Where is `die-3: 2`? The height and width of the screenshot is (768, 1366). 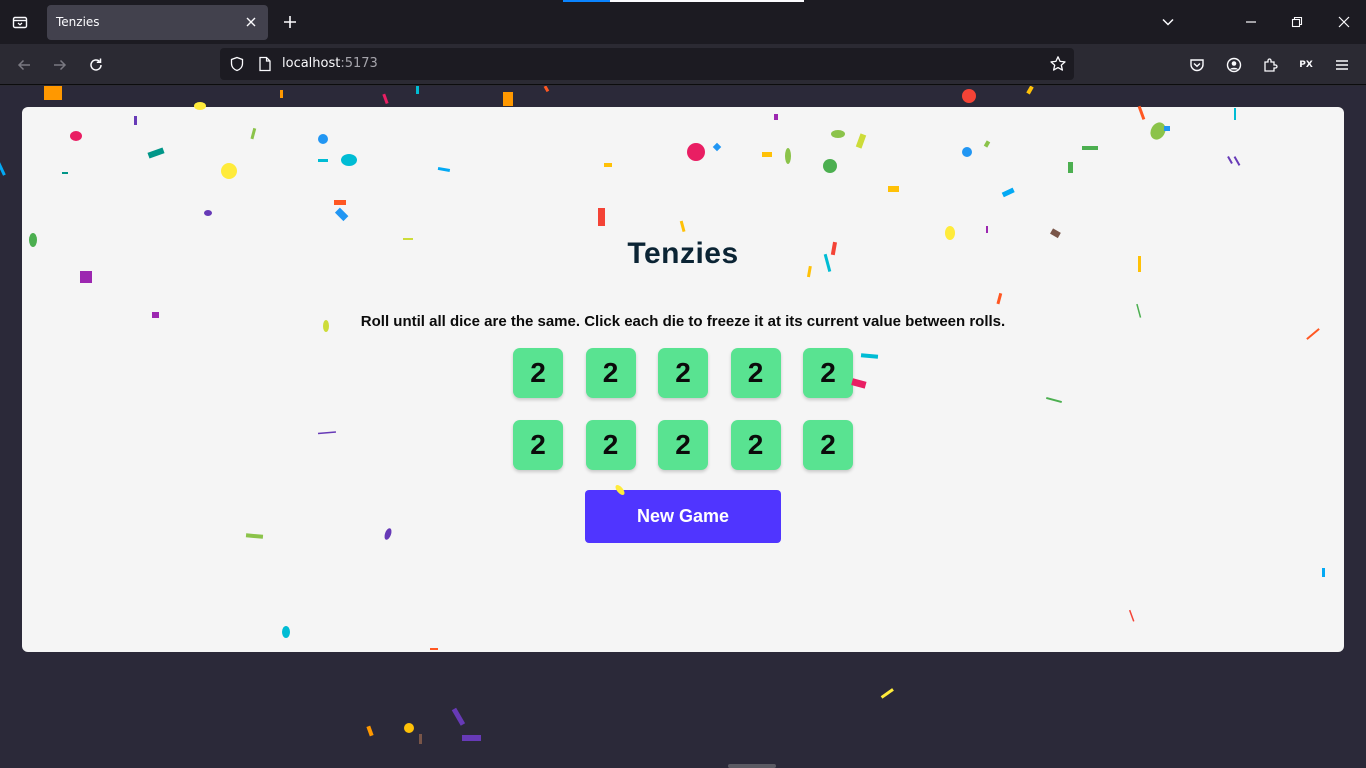 die-3: 2 is located at coordinates (683, 373).